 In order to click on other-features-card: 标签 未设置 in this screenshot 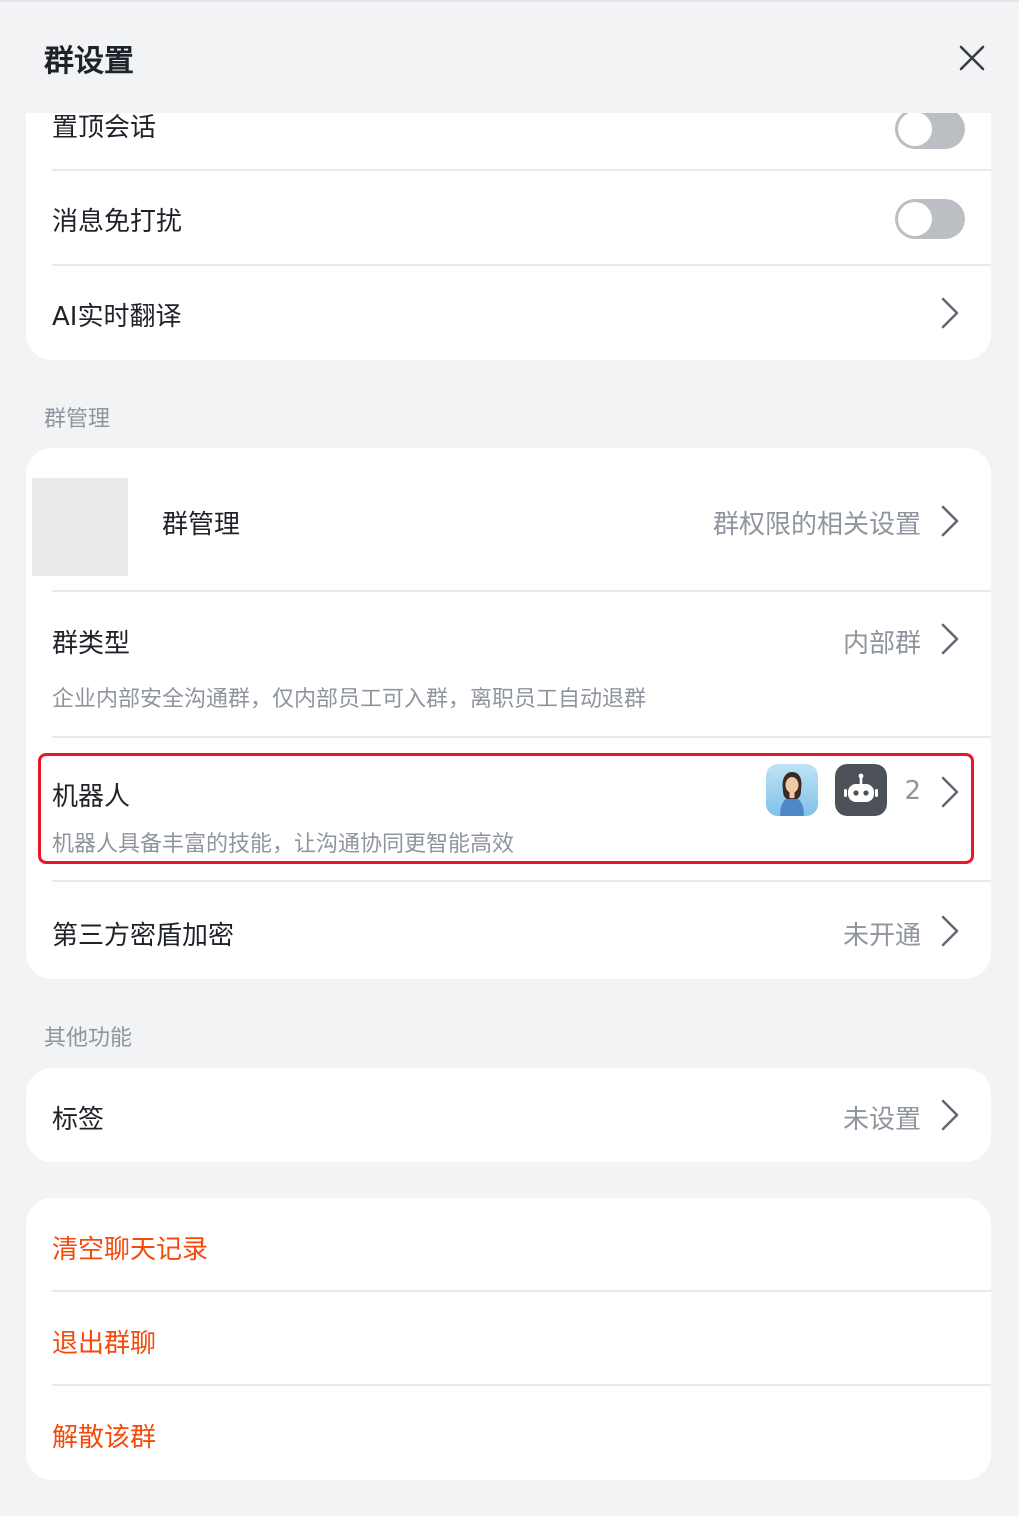, I will do `click(508, 1115)`.